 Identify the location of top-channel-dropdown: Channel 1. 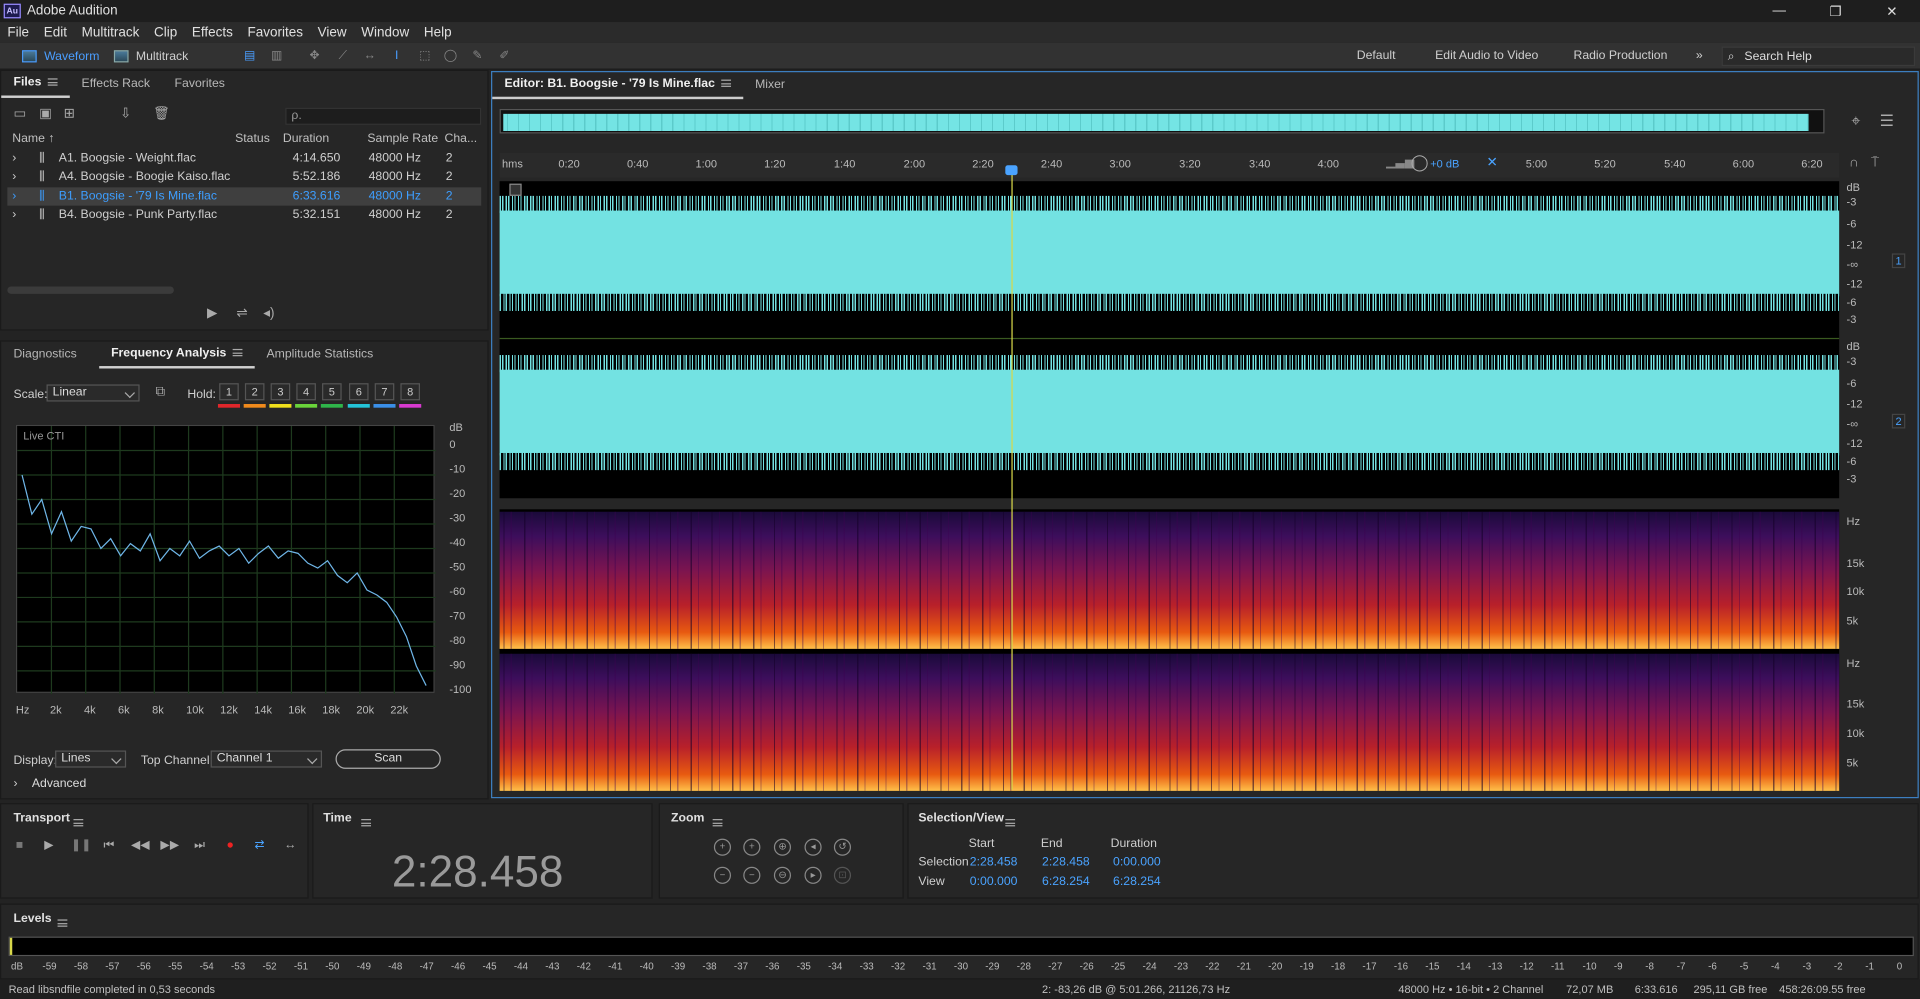
(266, 759).